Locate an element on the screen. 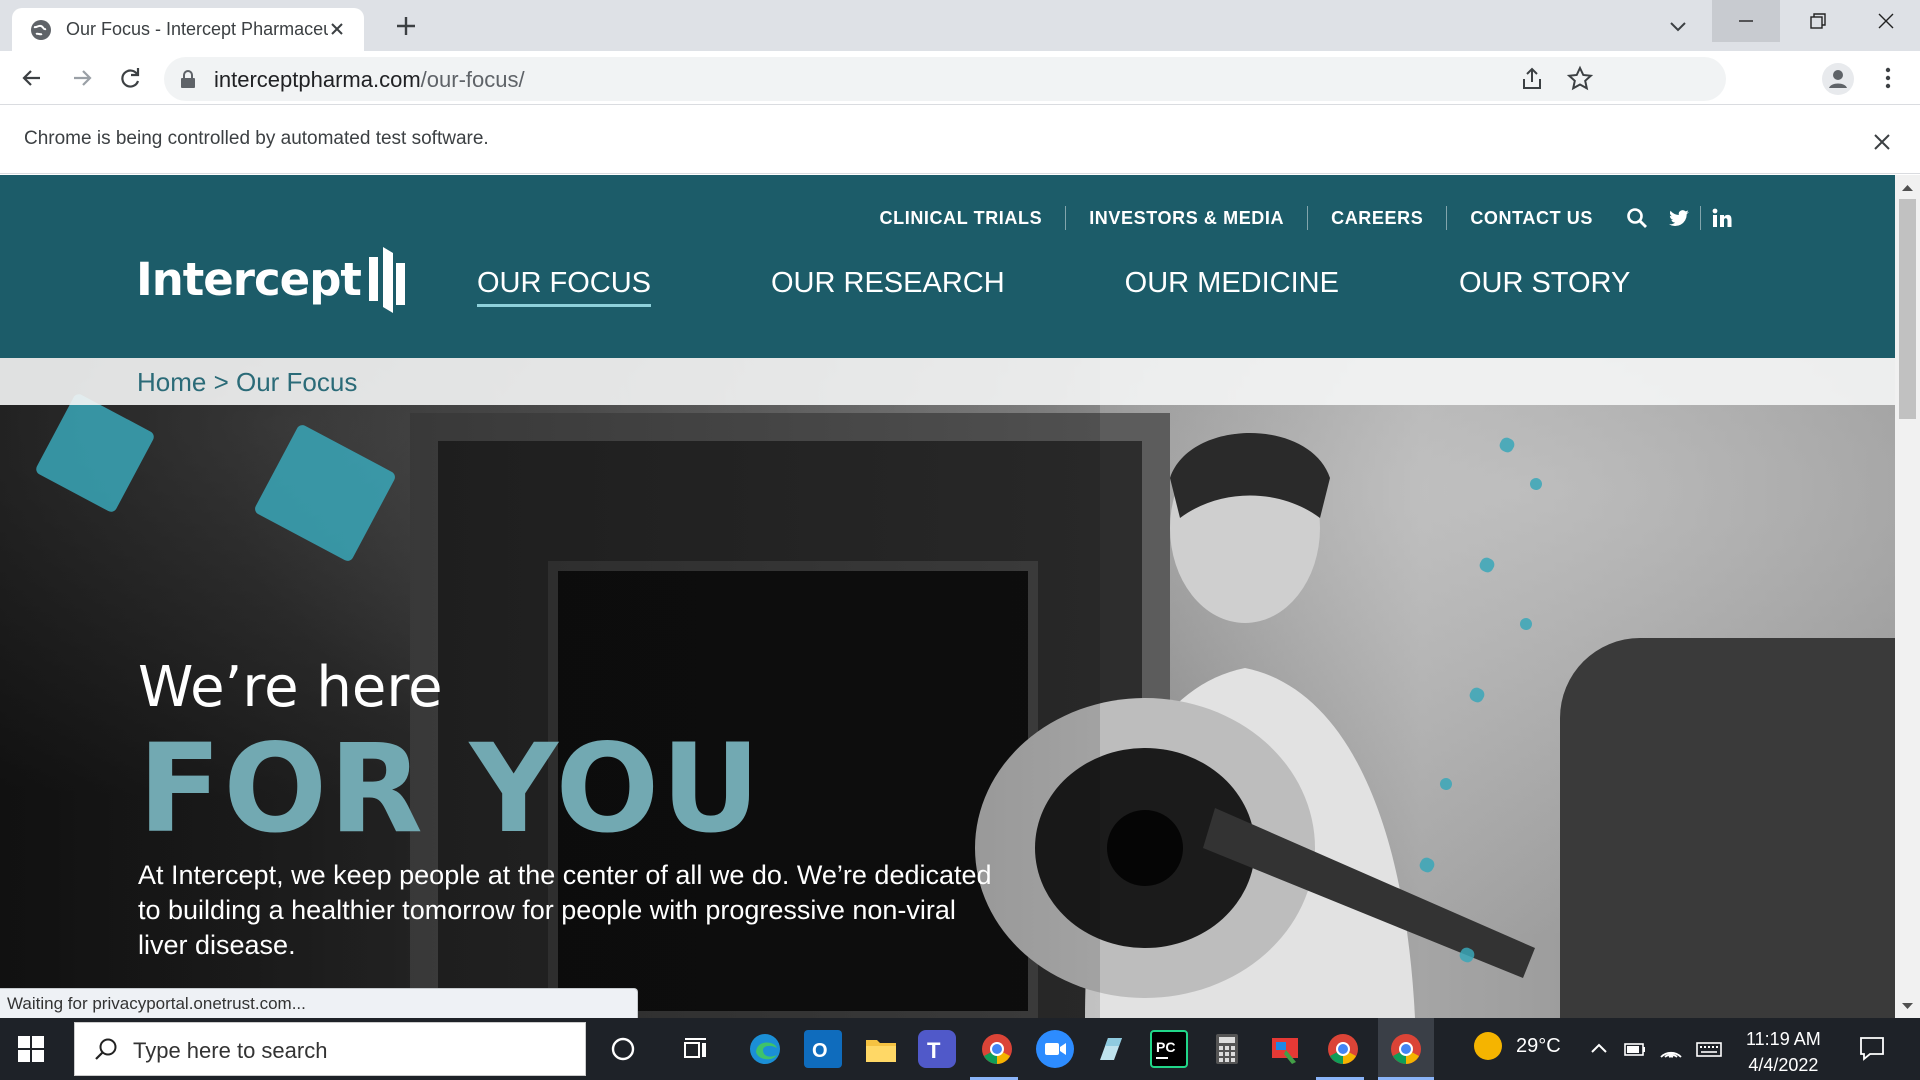  browser-toolbar: interceptpharma.com/our-focus/ is located at coordinates (960, 78).